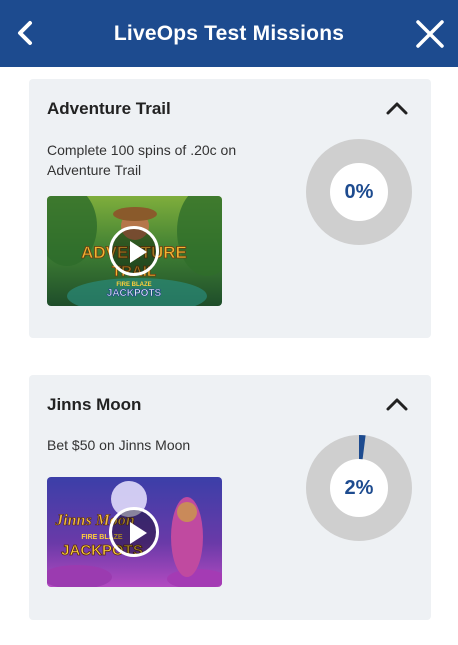 Image resolution: width=458 pixels, height=645 pixels. I want to click on header-bar: LiveOps Test Missions, so click(229, 33).